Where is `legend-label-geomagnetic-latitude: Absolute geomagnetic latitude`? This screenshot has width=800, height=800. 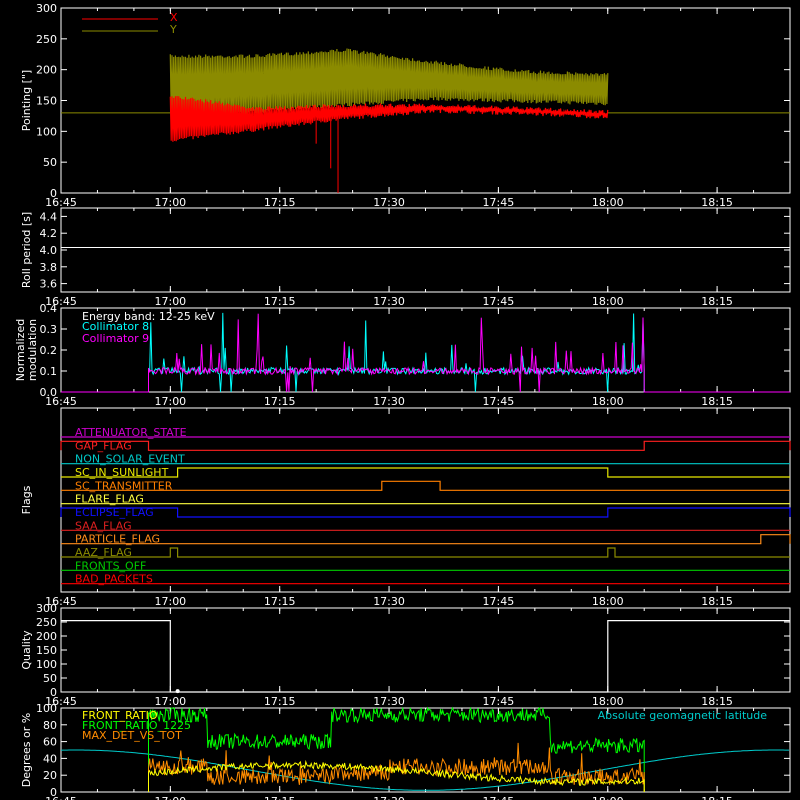
legend-label-geomagnetic-latitude: Absolute geomagnetic latitude is located at coordinates (683, 715).